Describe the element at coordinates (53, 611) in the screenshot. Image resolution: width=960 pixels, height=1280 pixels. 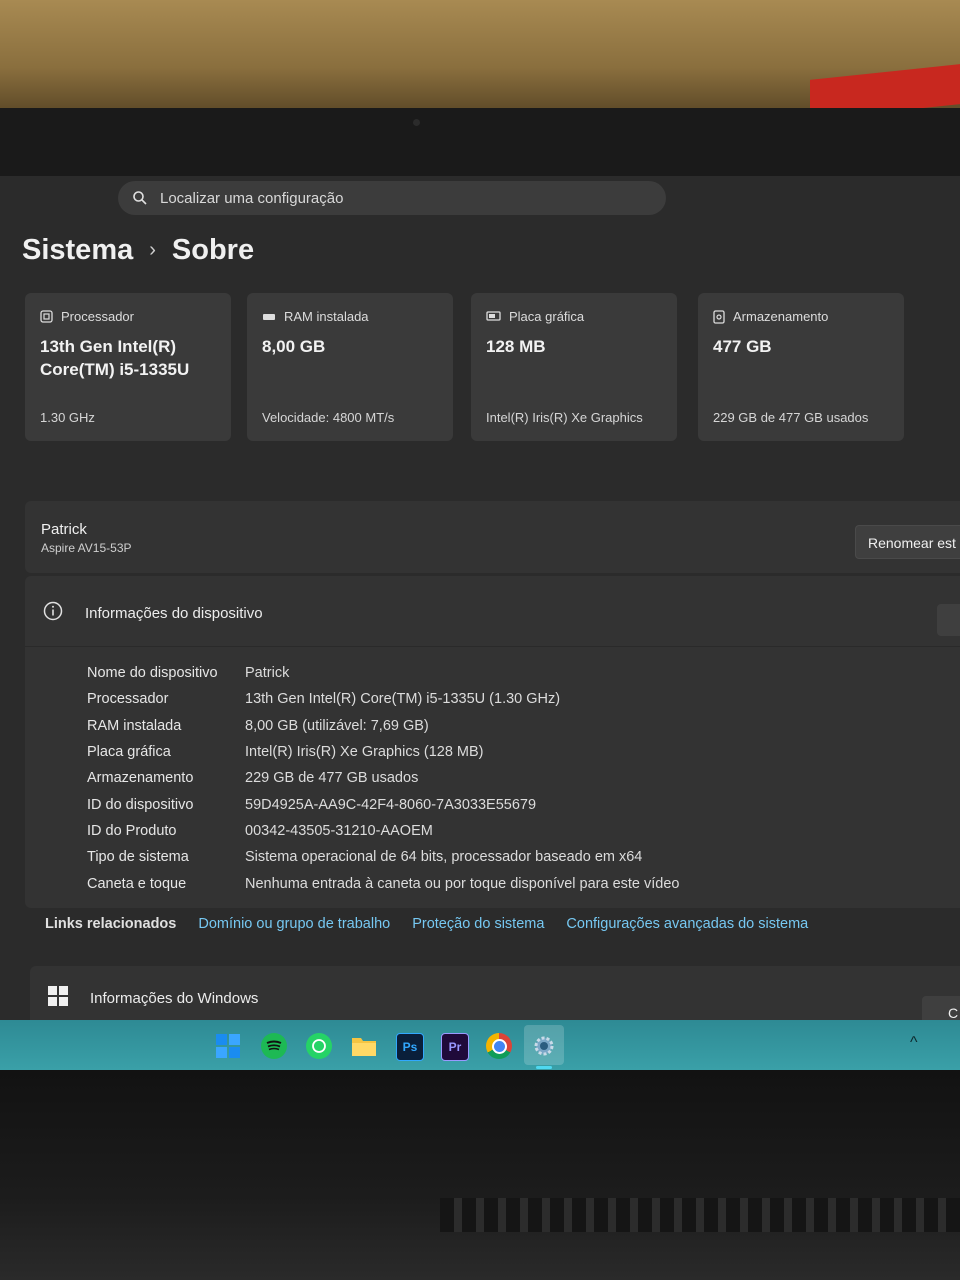
I see `info-icon` at that location.